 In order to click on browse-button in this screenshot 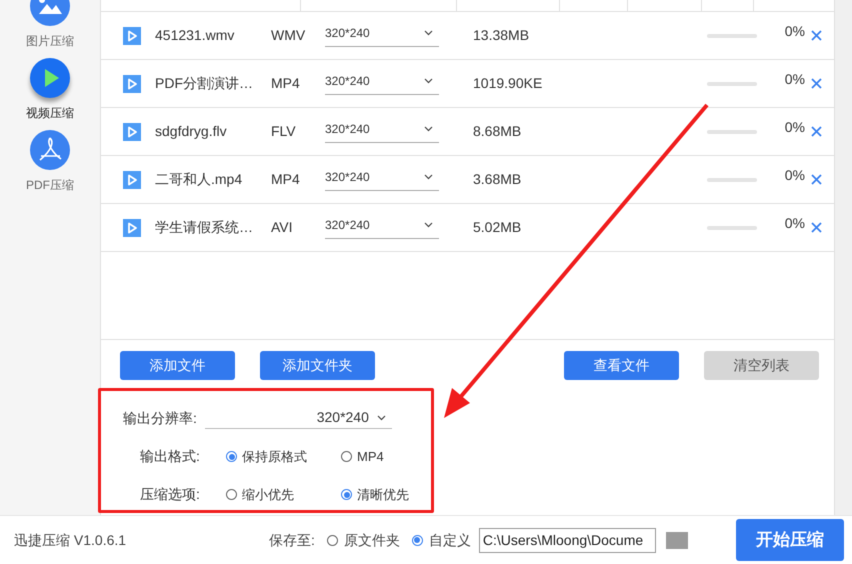, I will do `click(677, 540)`.